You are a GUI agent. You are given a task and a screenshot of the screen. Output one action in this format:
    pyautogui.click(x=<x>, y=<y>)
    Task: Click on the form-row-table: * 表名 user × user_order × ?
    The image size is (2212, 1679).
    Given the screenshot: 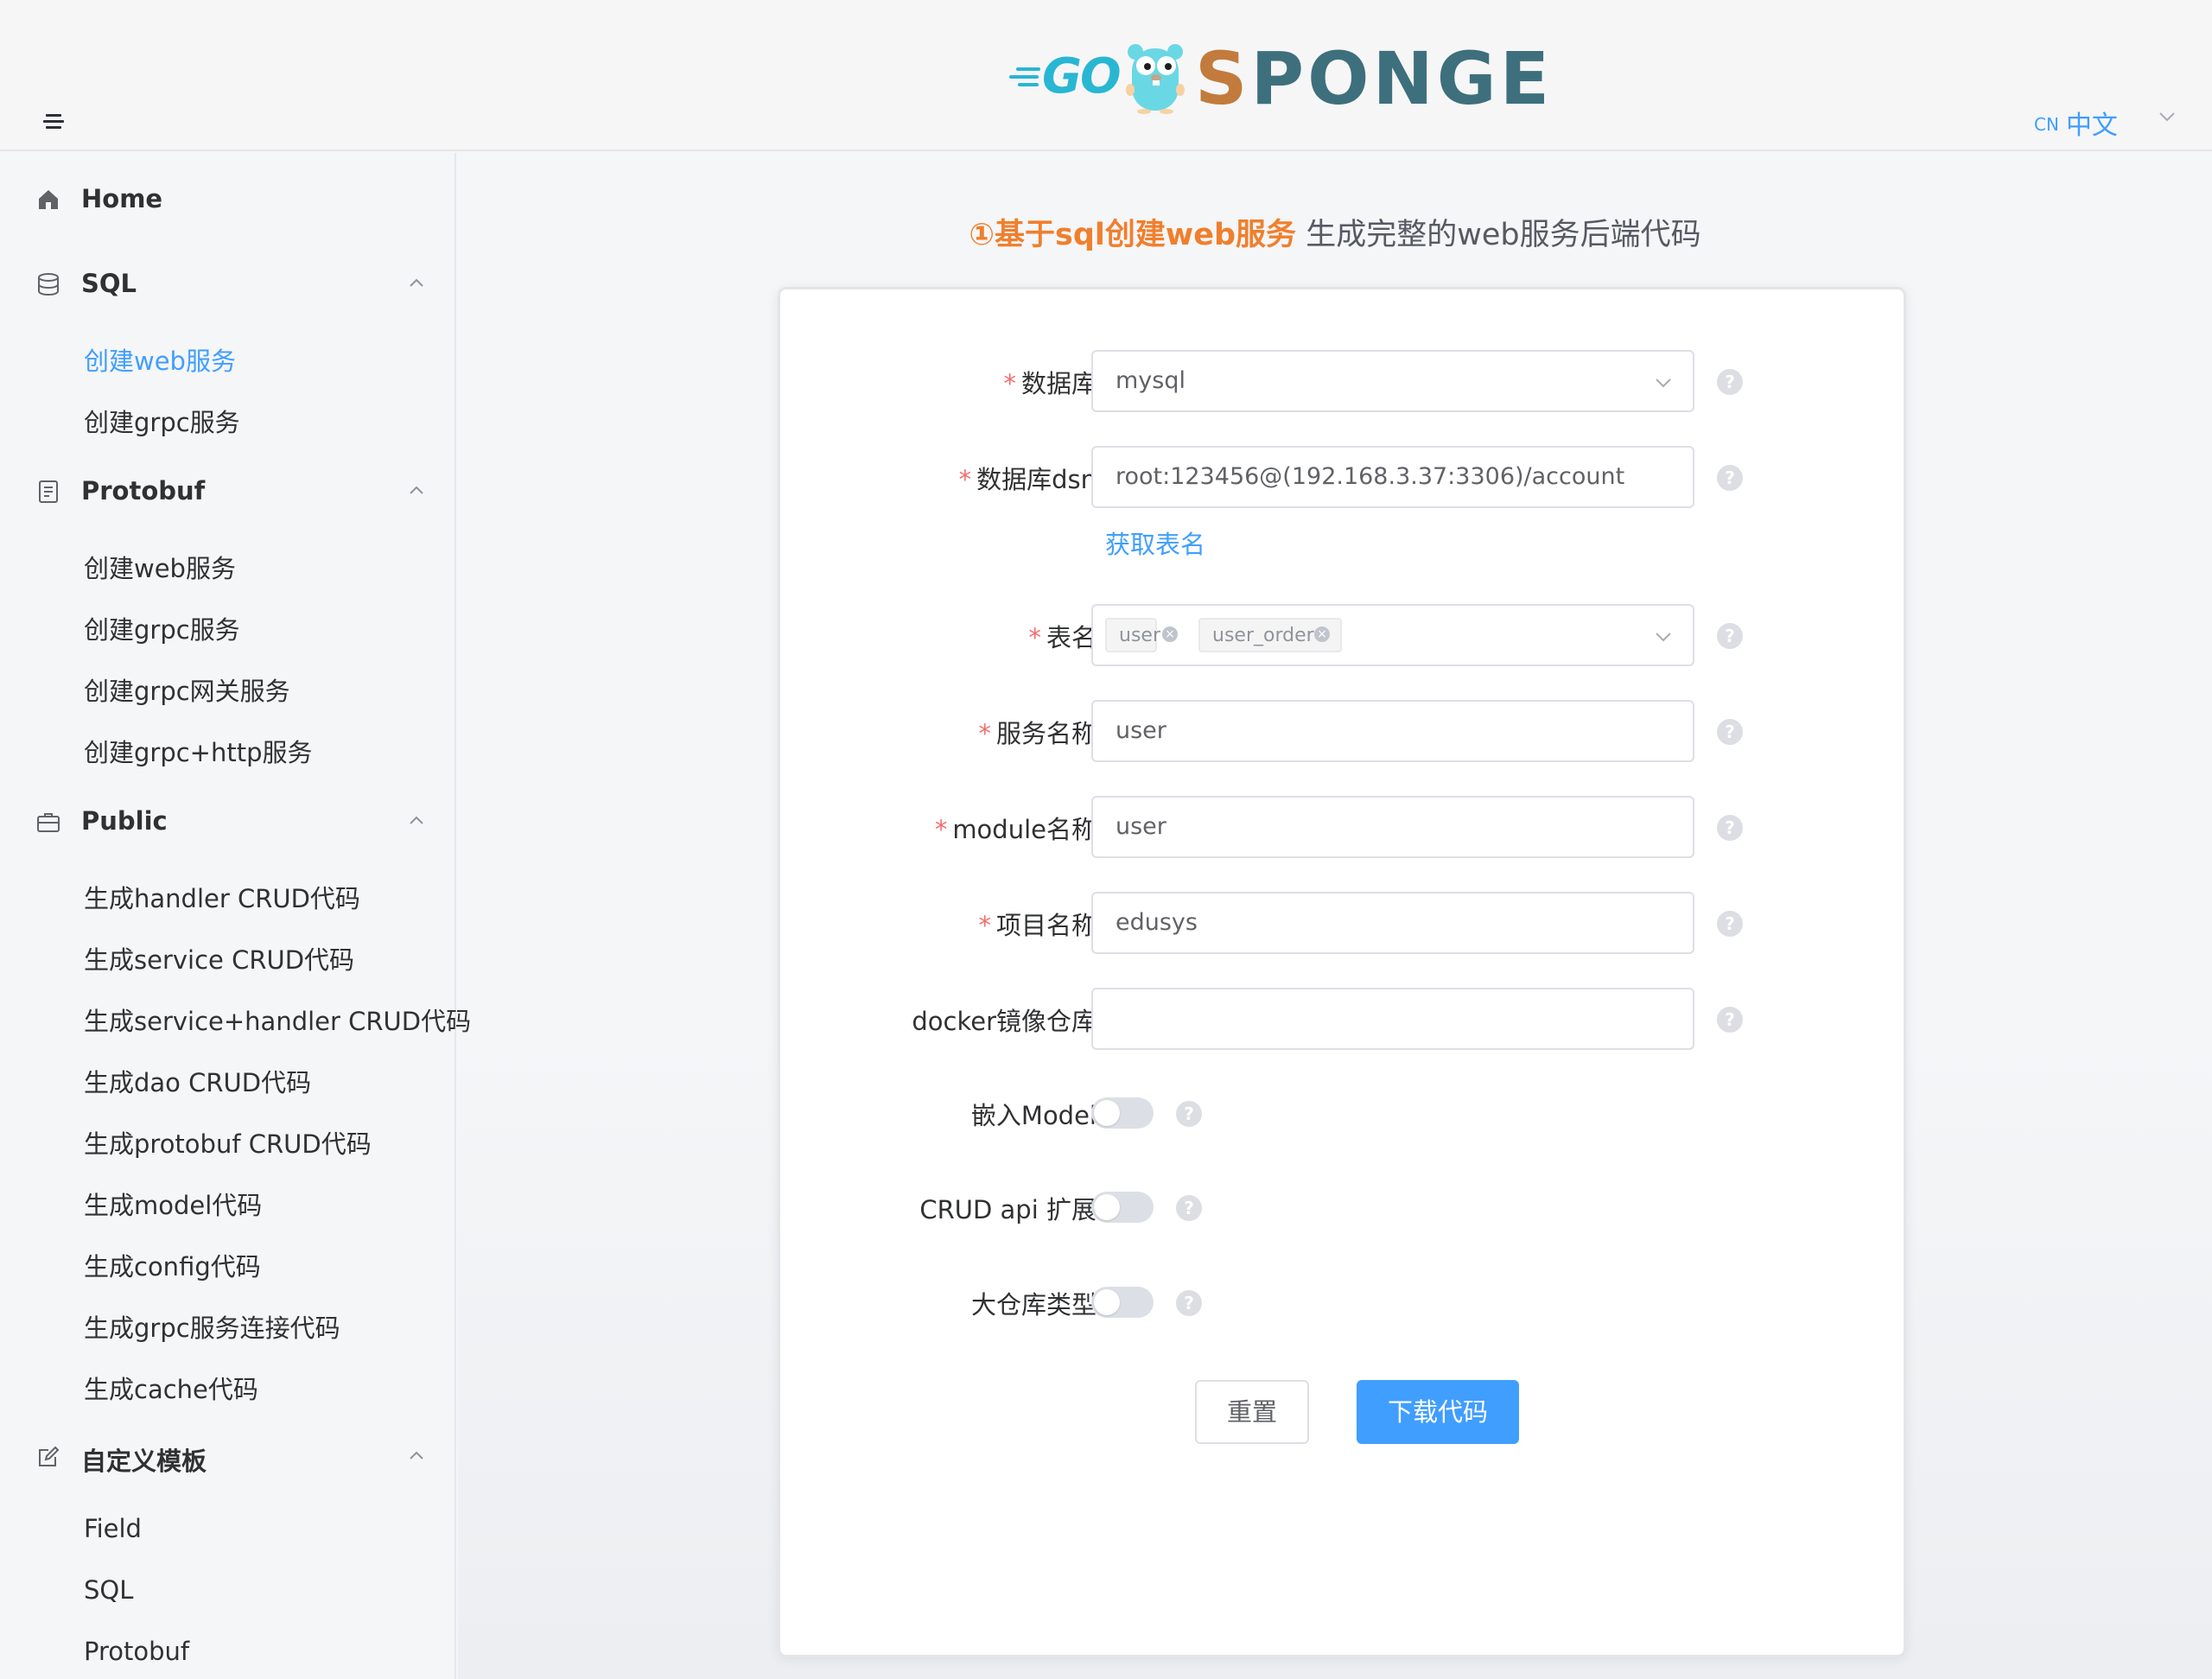 What is the action you would take?
    pyautogui.click(x=1344, y=635)
    